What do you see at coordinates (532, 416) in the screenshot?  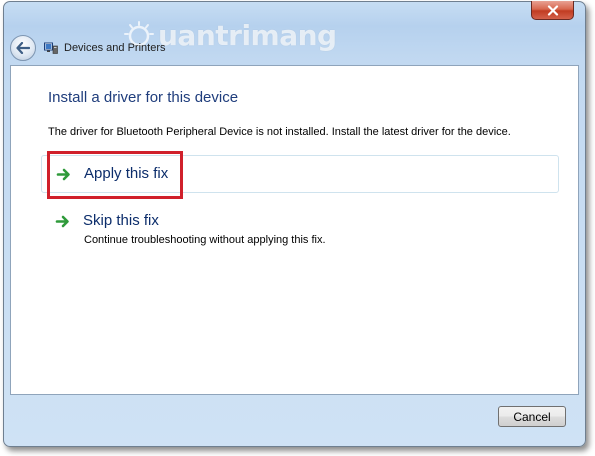 I see `cancel-button: Cancel` at bounding box center [532, 416].